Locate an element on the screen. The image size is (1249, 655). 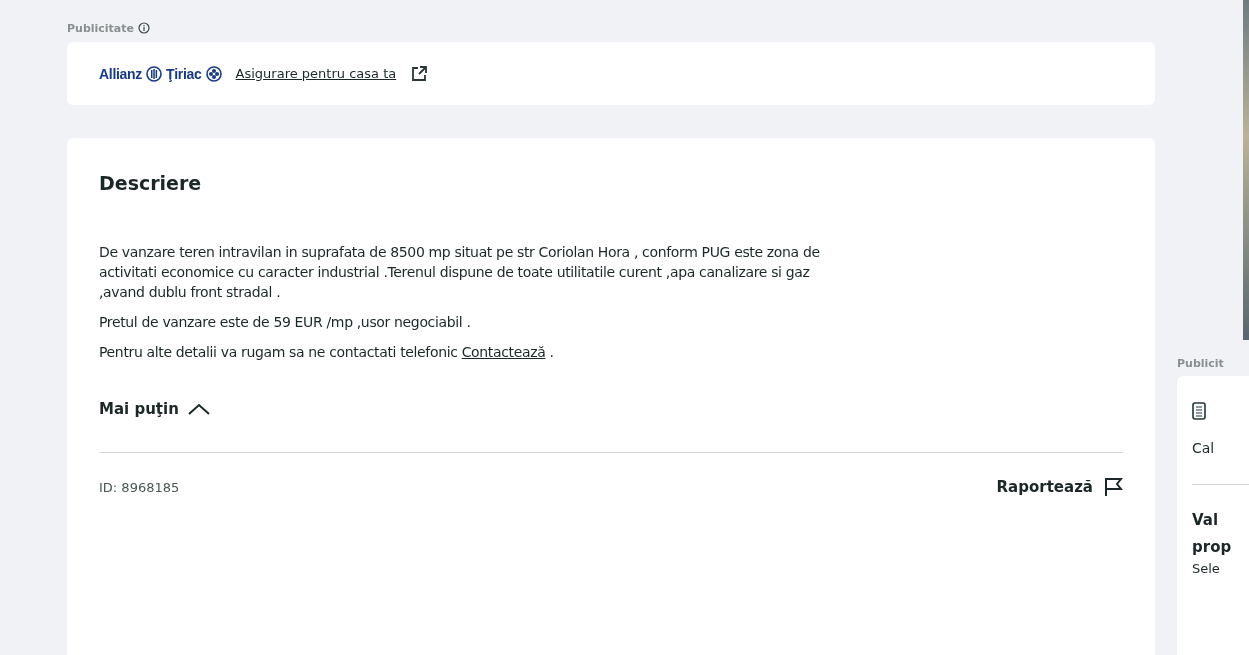
card-heading: prop is located at coordinates (1212, 547).